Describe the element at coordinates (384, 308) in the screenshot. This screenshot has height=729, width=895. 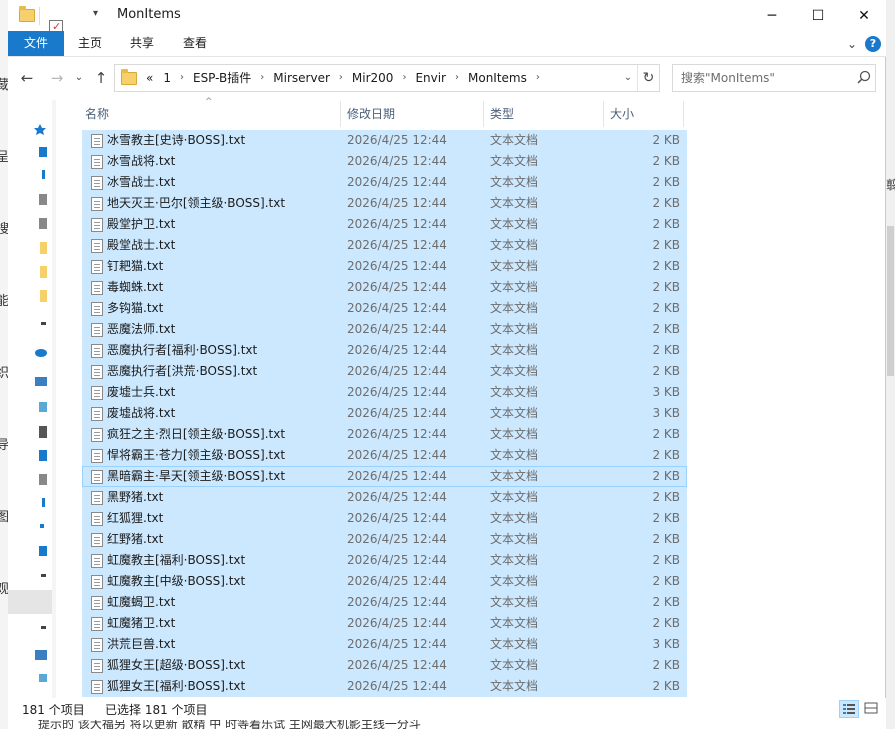
I see `file-row: 多钩猫.txt 2026/4/25 12:44 文本文档 2 KB` at that location.